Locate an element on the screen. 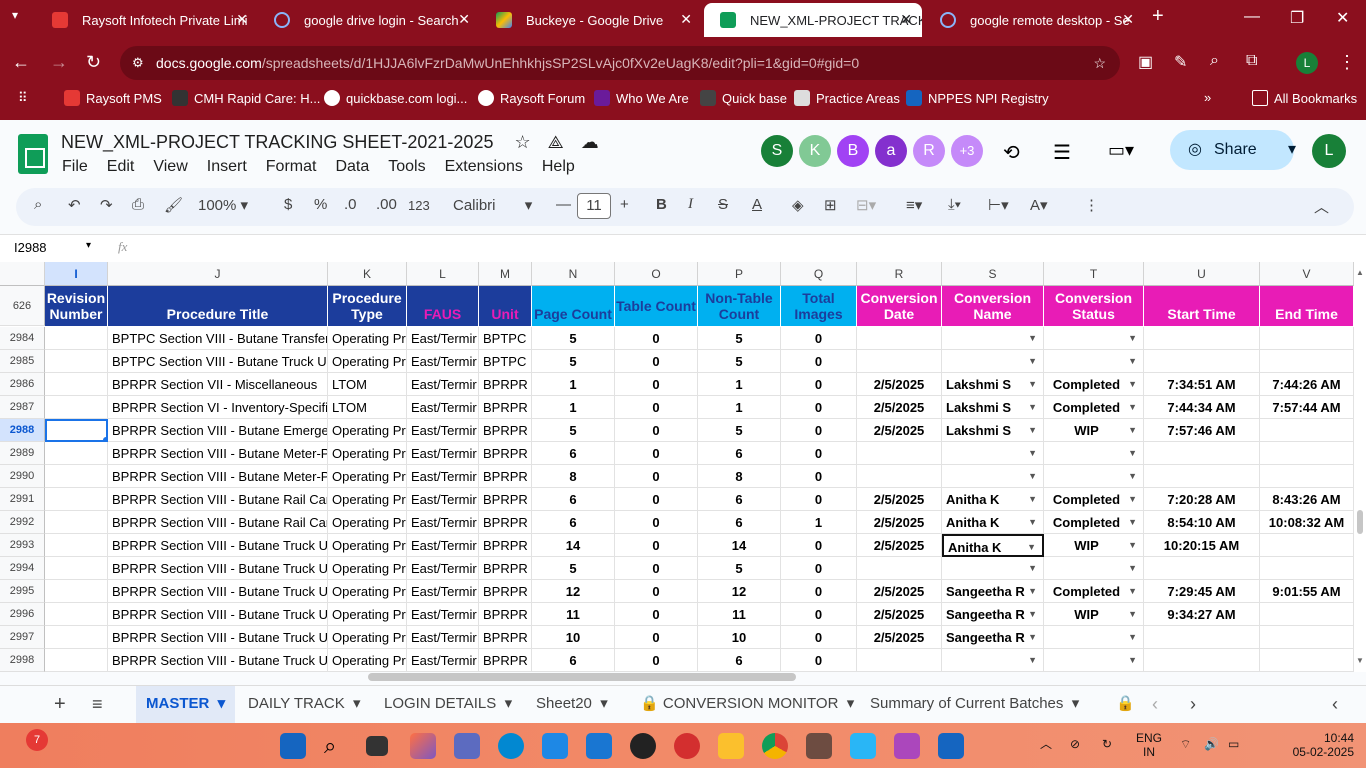 Image resolution: width=1366 pixels, height=768 pixels. cell-conversion-name: Lakshmi S ▼ is located at coordinates (993, 407).